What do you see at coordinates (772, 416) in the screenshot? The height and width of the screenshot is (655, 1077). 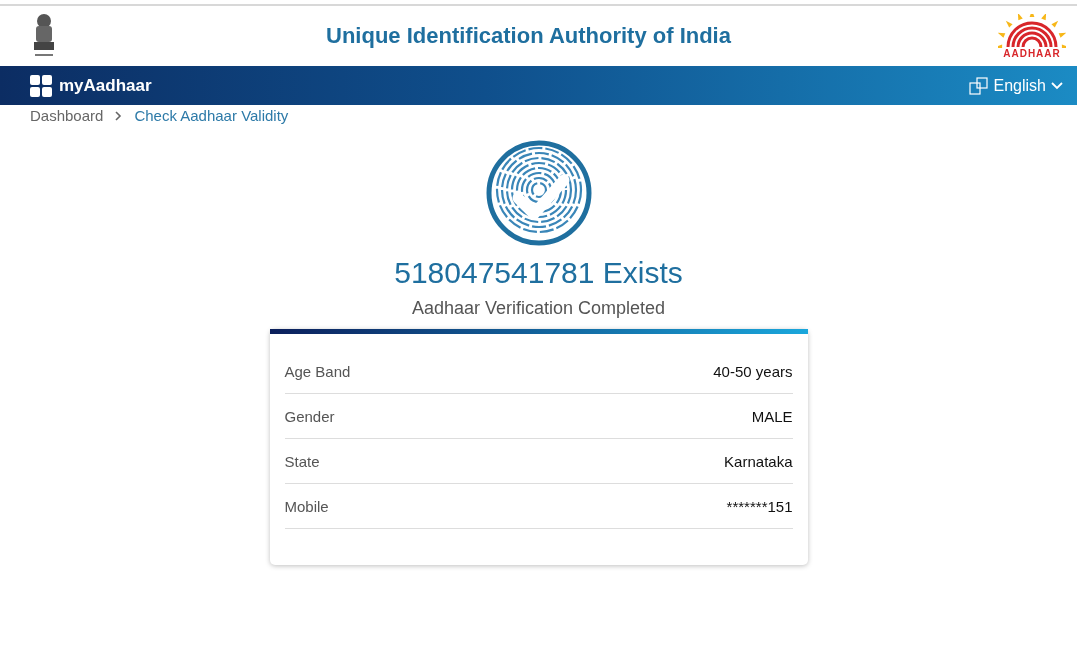 I see `detail-value: MALE` at bounding box center [772, 416].